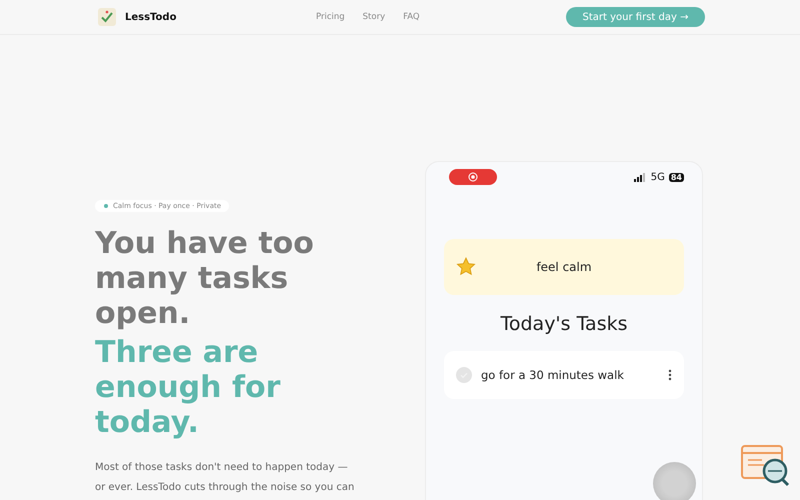 This screenshot has height=500, width=800. What do you see at coordinates (635, 17) in the screenshot?
I see `cta-button: Start your first day →` at bounding box center [635, 17].